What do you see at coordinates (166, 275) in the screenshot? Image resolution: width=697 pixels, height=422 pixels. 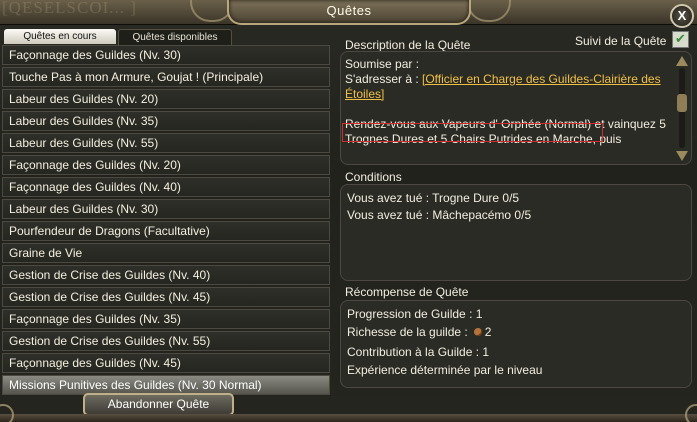 I see `quest-list-item: Gestion de Crise des Guildes (Nv. 40)` at bounding box center [166, 275].